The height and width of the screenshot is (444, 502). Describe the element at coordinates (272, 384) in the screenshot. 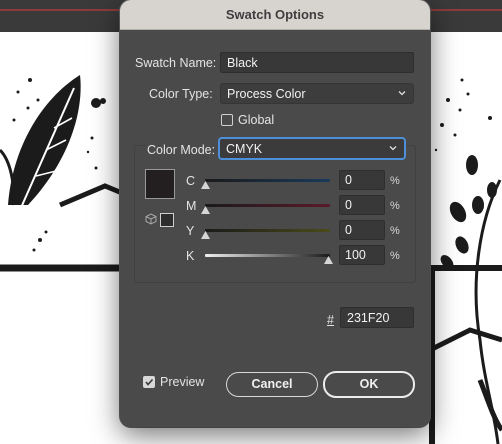

I see `cancel-button: Cancel` at that location.